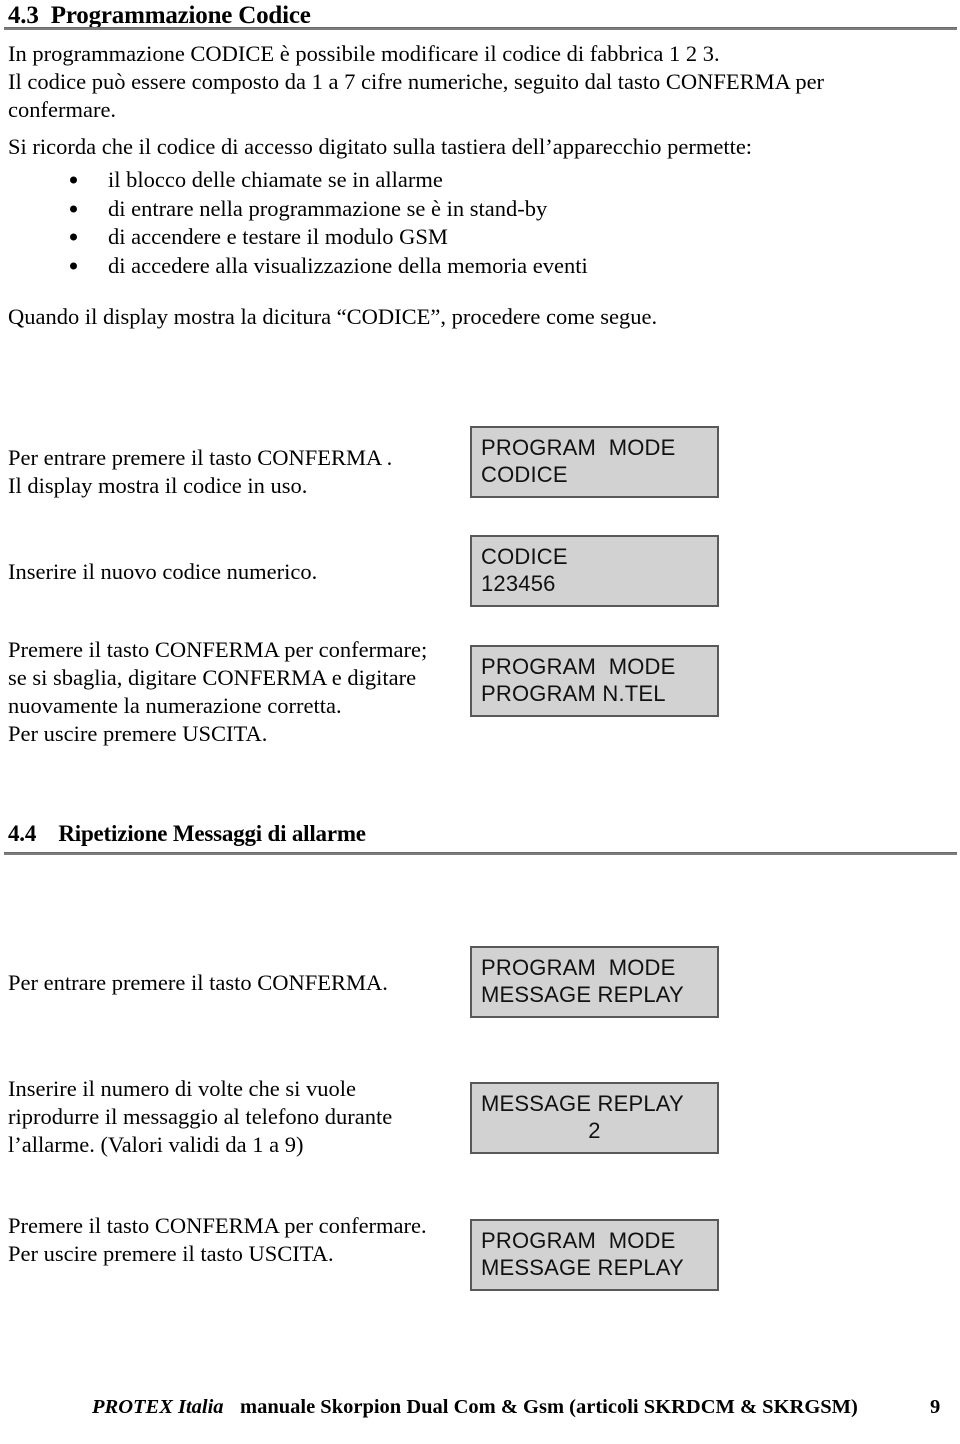  Describe the element at coordinates (163, 571) in the screenshot. I see `step-2-text-line-1: Inserire il nuovo codice numerico.` at that location.